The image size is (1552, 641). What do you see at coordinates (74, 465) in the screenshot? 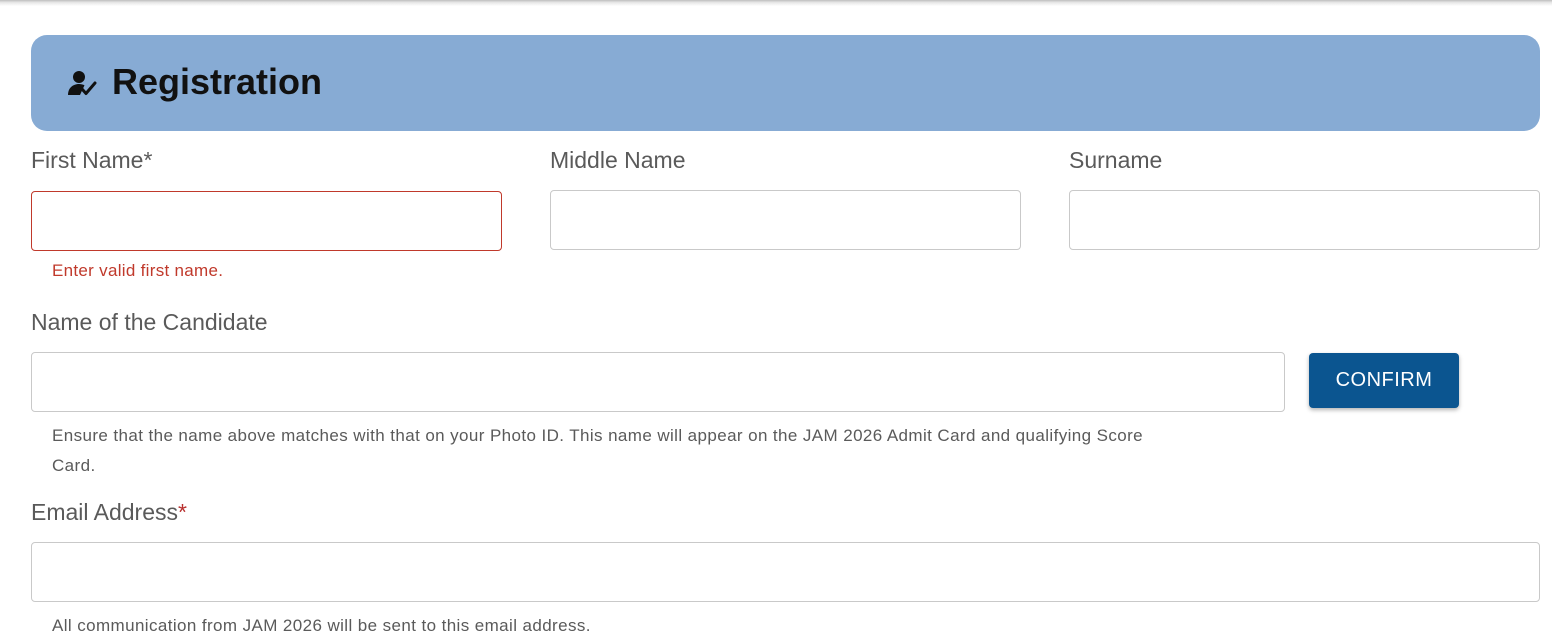
I see `candidate-name-help-line-2: Card.` at bounding box center [74, 465].